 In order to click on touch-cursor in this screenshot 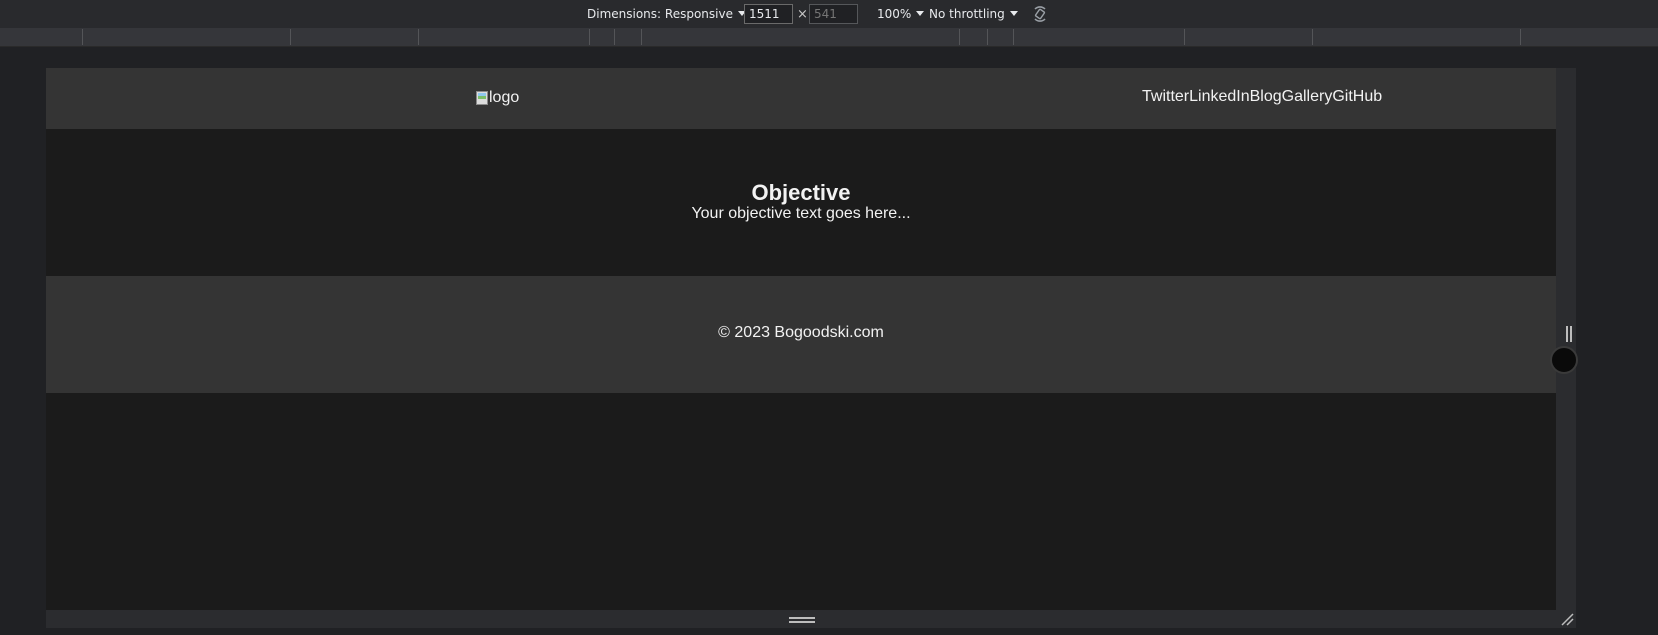, I will do `click(1564, 360)`.